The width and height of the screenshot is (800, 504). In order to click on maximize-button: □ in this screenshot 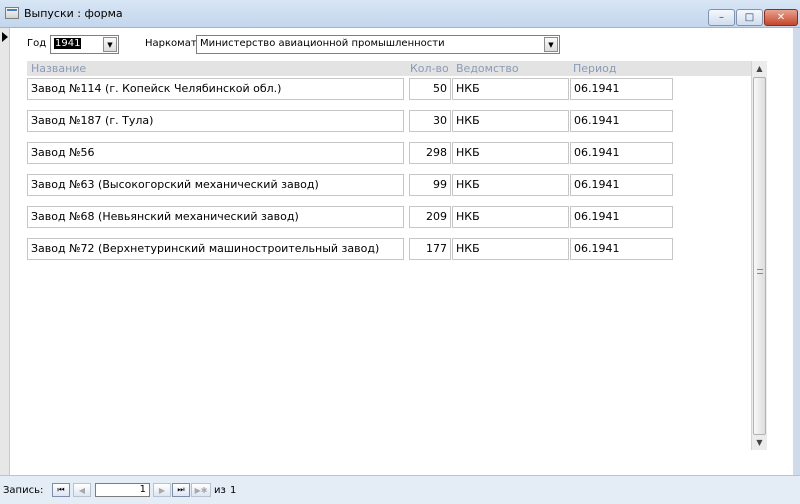, I will do `click(749, 17)`.